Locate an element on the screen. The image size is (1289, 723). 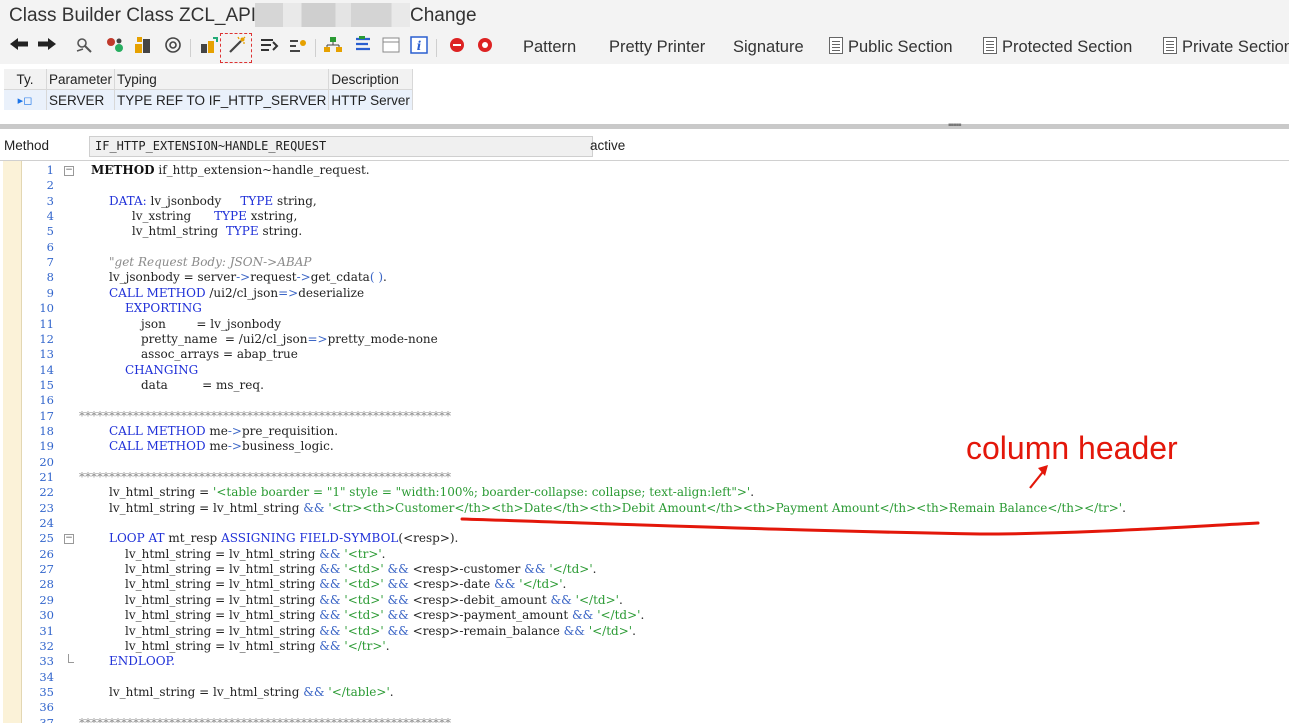
annotation-arrowhead is located at coordinates (1043, 470).